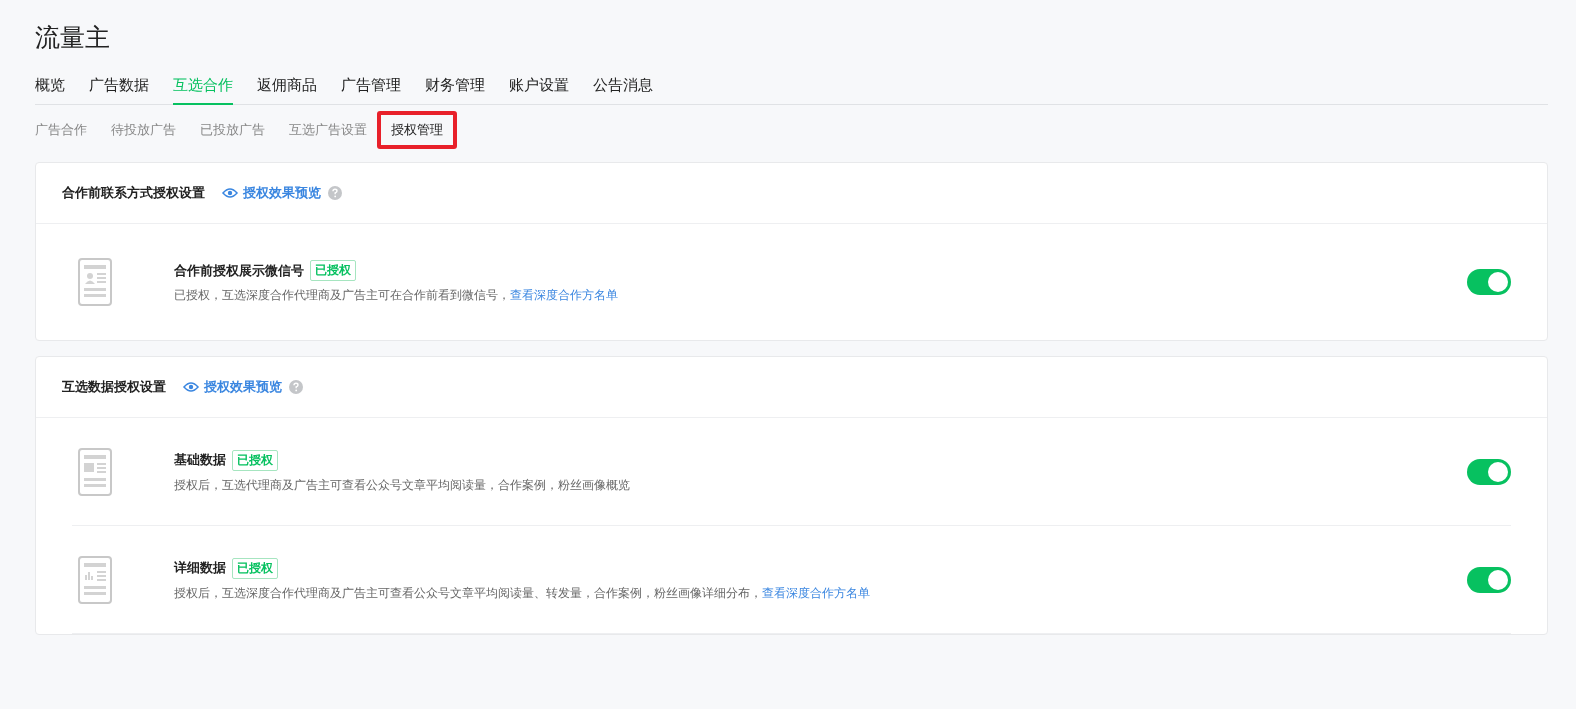  Describe the element at coordinates (143, 130) in the screenshot. I see `sub-tab: 待投放广告` at that location.